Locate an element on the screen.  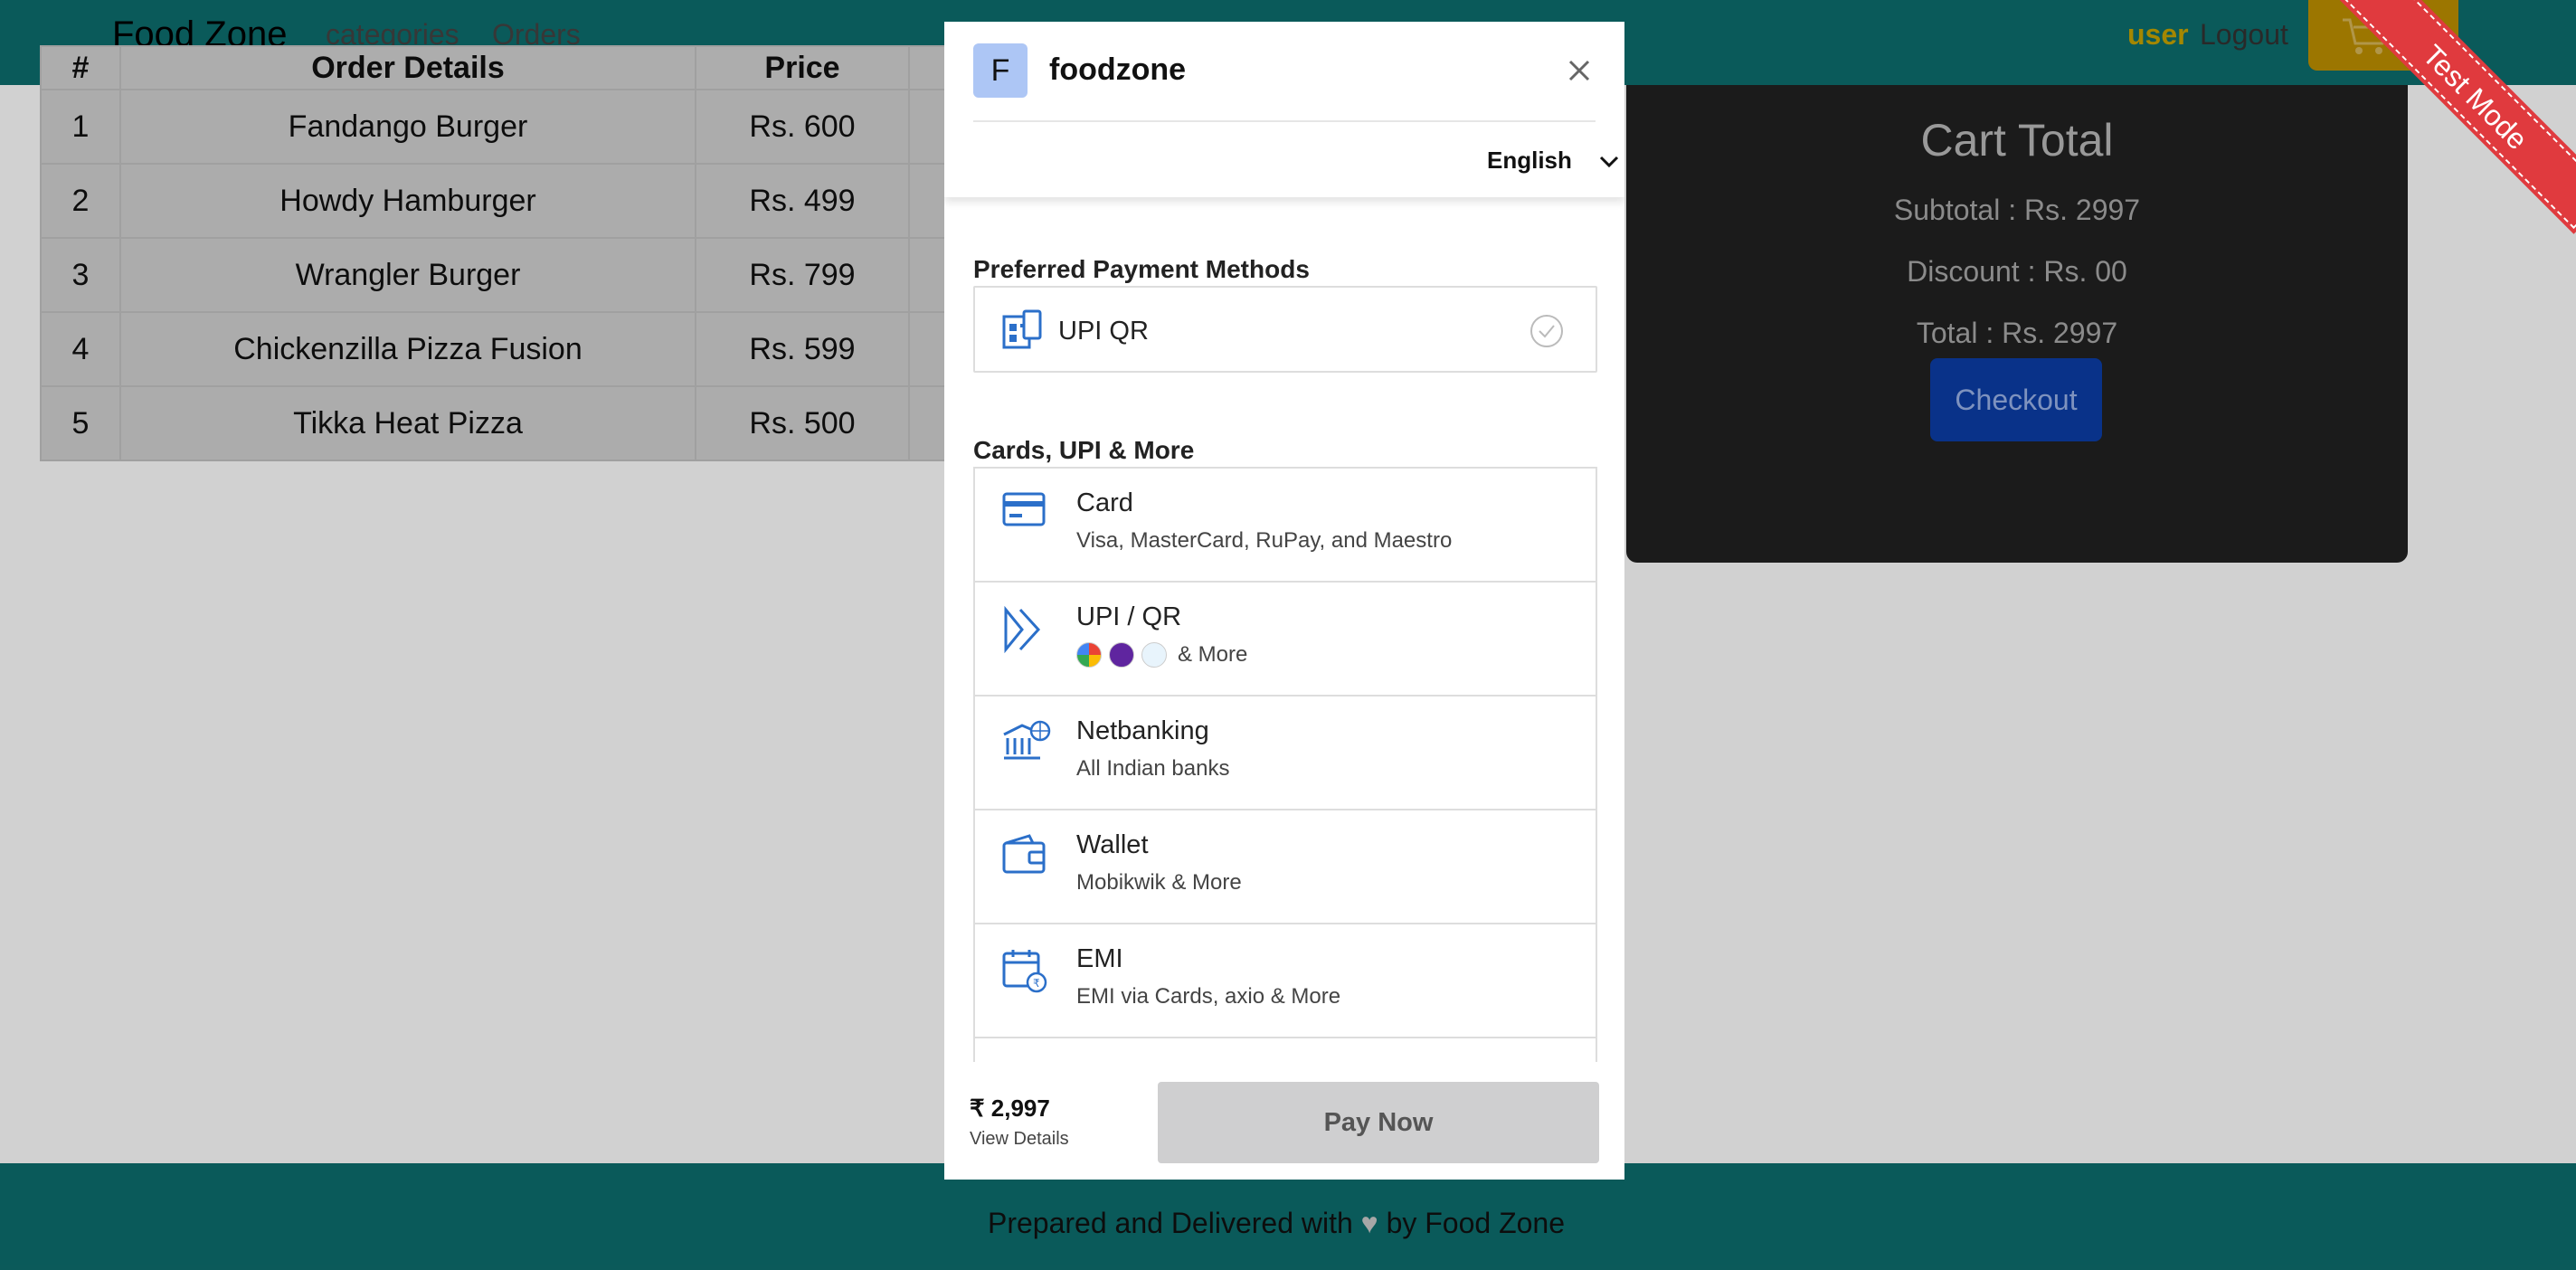
method-title: Card is located at coordinates (1104, 502).